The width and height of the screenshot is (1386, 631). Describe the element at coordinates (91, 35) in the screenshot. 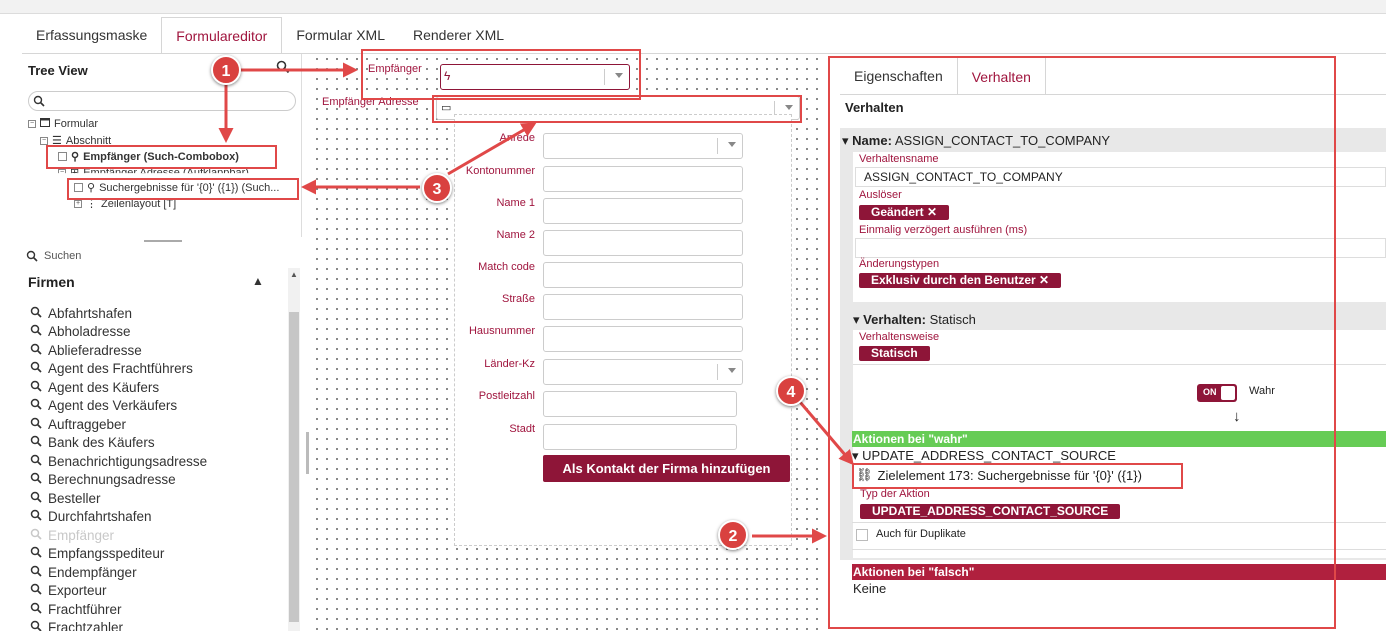

I see `tab-erfassungsmaske: Erfassungsmaske` at that location.